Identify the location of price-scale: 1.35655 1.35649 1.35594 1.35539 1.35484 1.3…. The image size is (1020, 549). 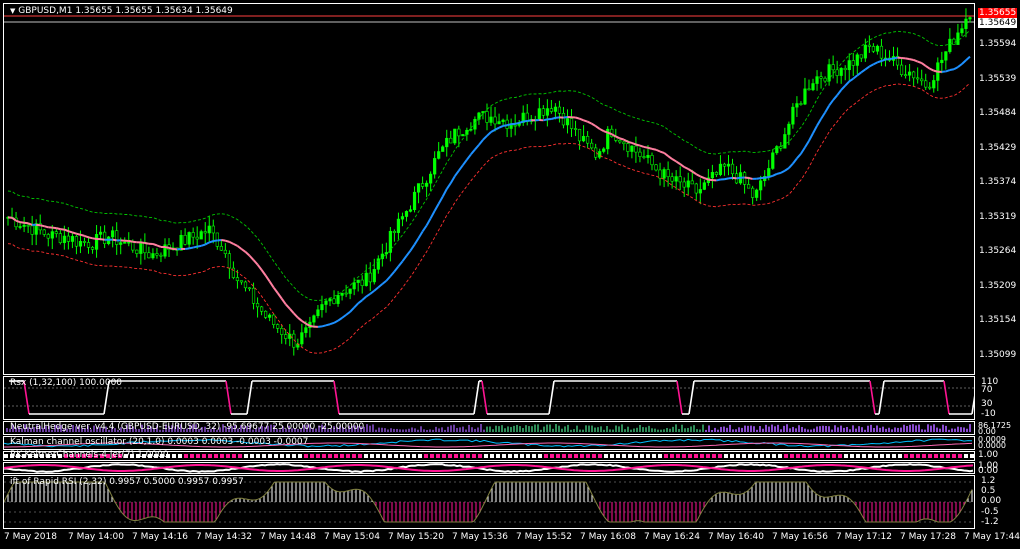
(997, 189).